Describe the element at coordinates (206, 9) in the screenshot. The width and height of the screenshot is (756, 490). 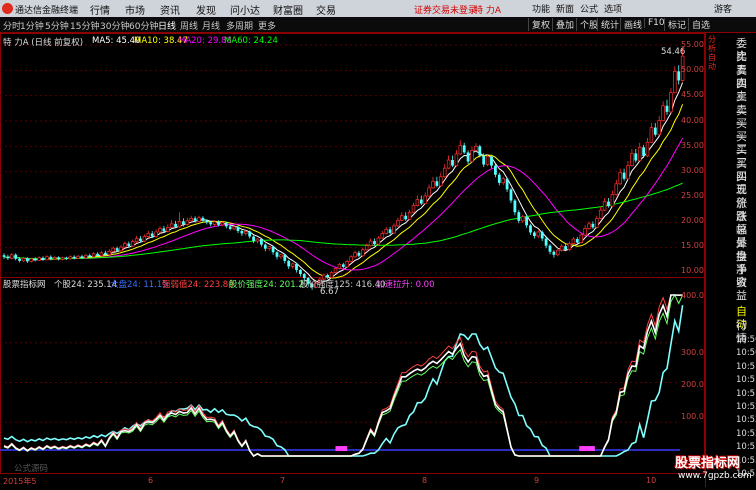
I see `menu-faxian: 发现` at that location.